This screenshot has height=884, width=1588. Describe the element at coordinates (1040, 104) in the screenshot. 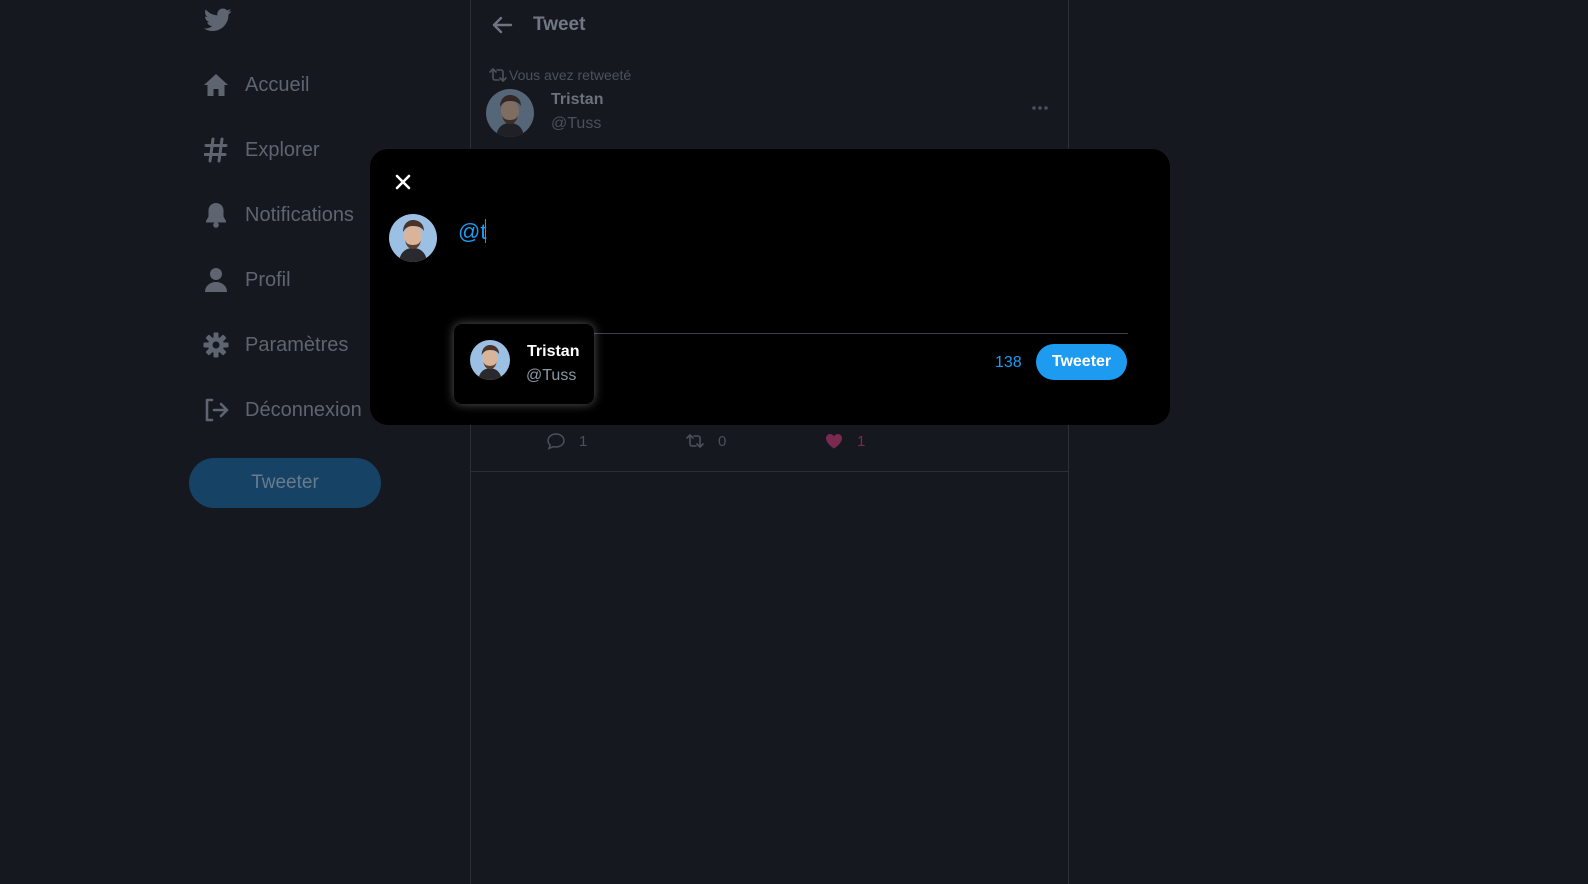

I see `more-options-icon` at that location.